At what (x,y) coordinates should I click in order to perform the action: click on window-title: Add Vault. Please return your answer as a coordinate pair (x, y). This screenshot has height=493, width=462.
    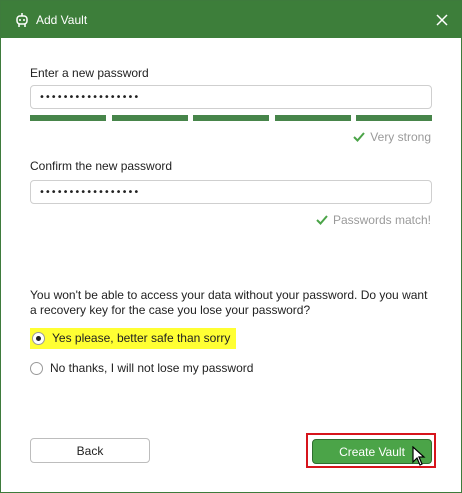
    Looking at the image, I should click on (62, 20).